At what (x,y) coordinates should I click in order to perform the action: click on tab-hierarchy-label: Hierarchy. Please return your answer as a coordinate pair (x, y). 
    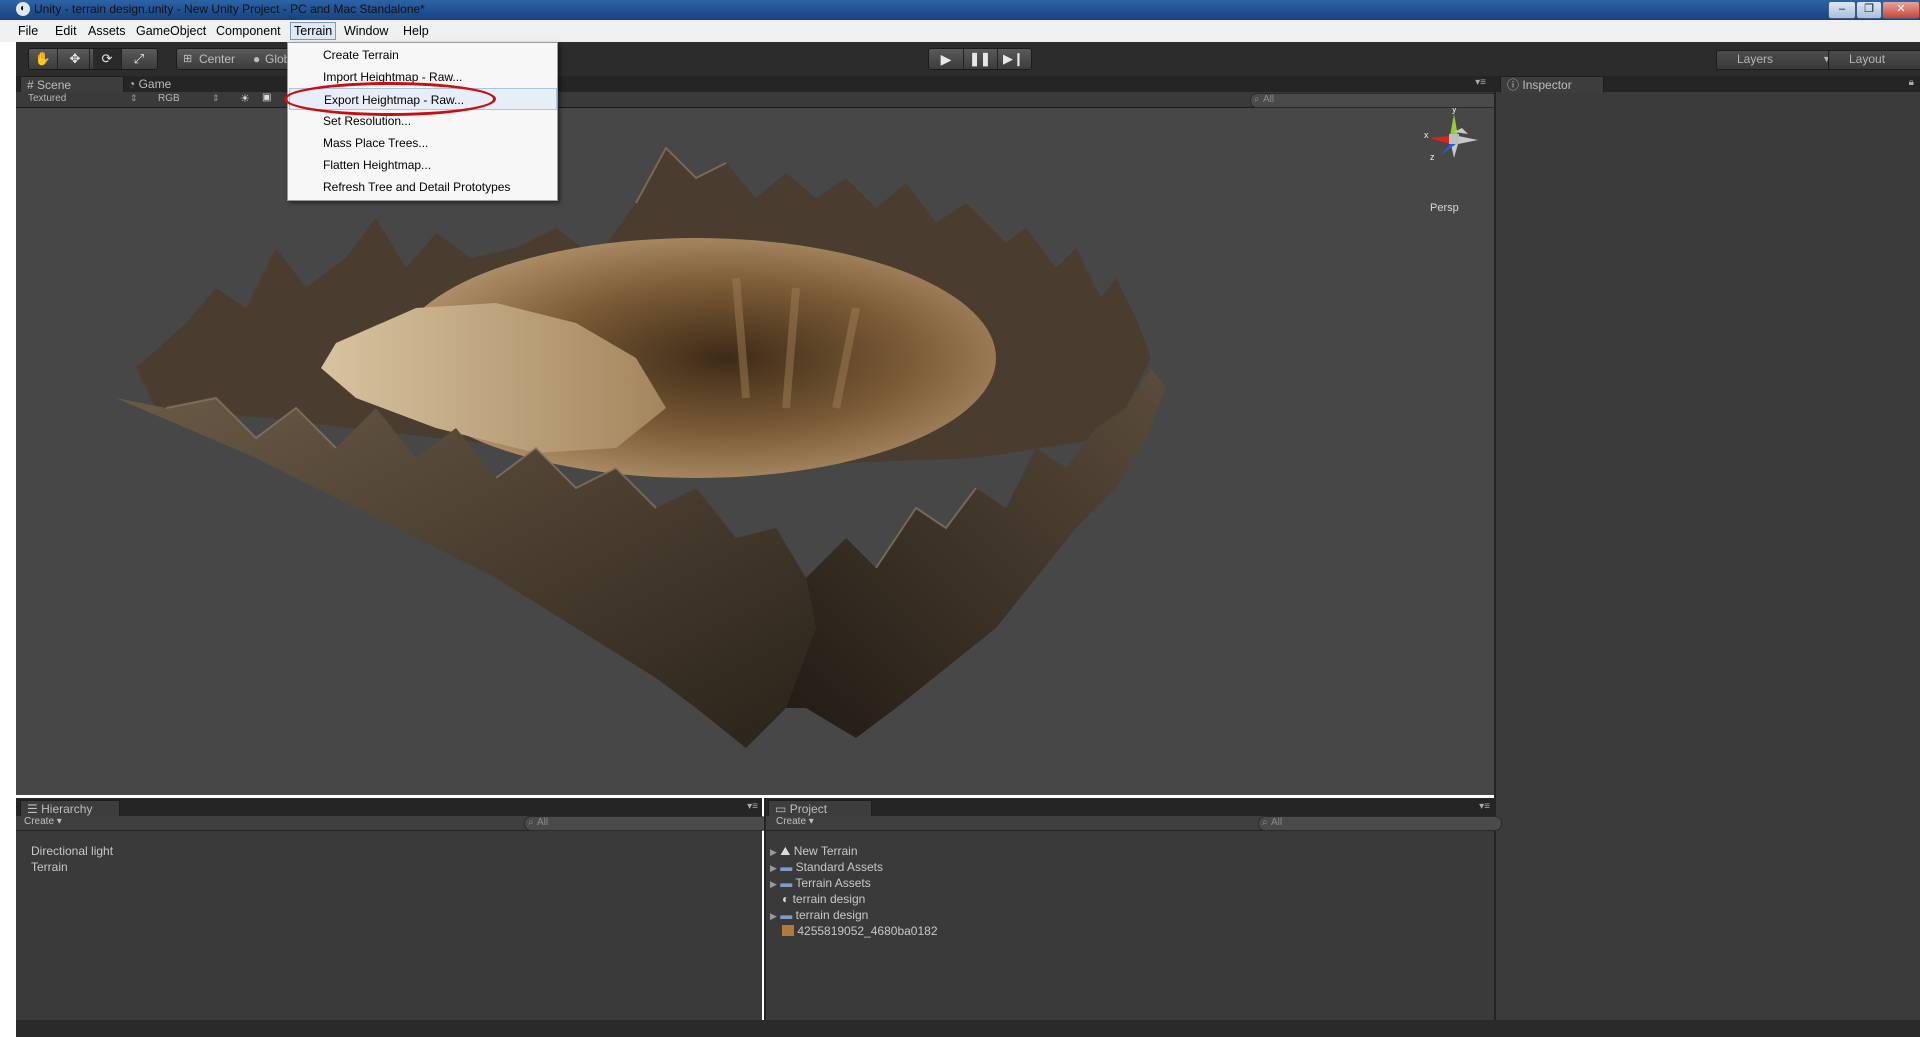
    Looking at the image, I should click on (67, 809).